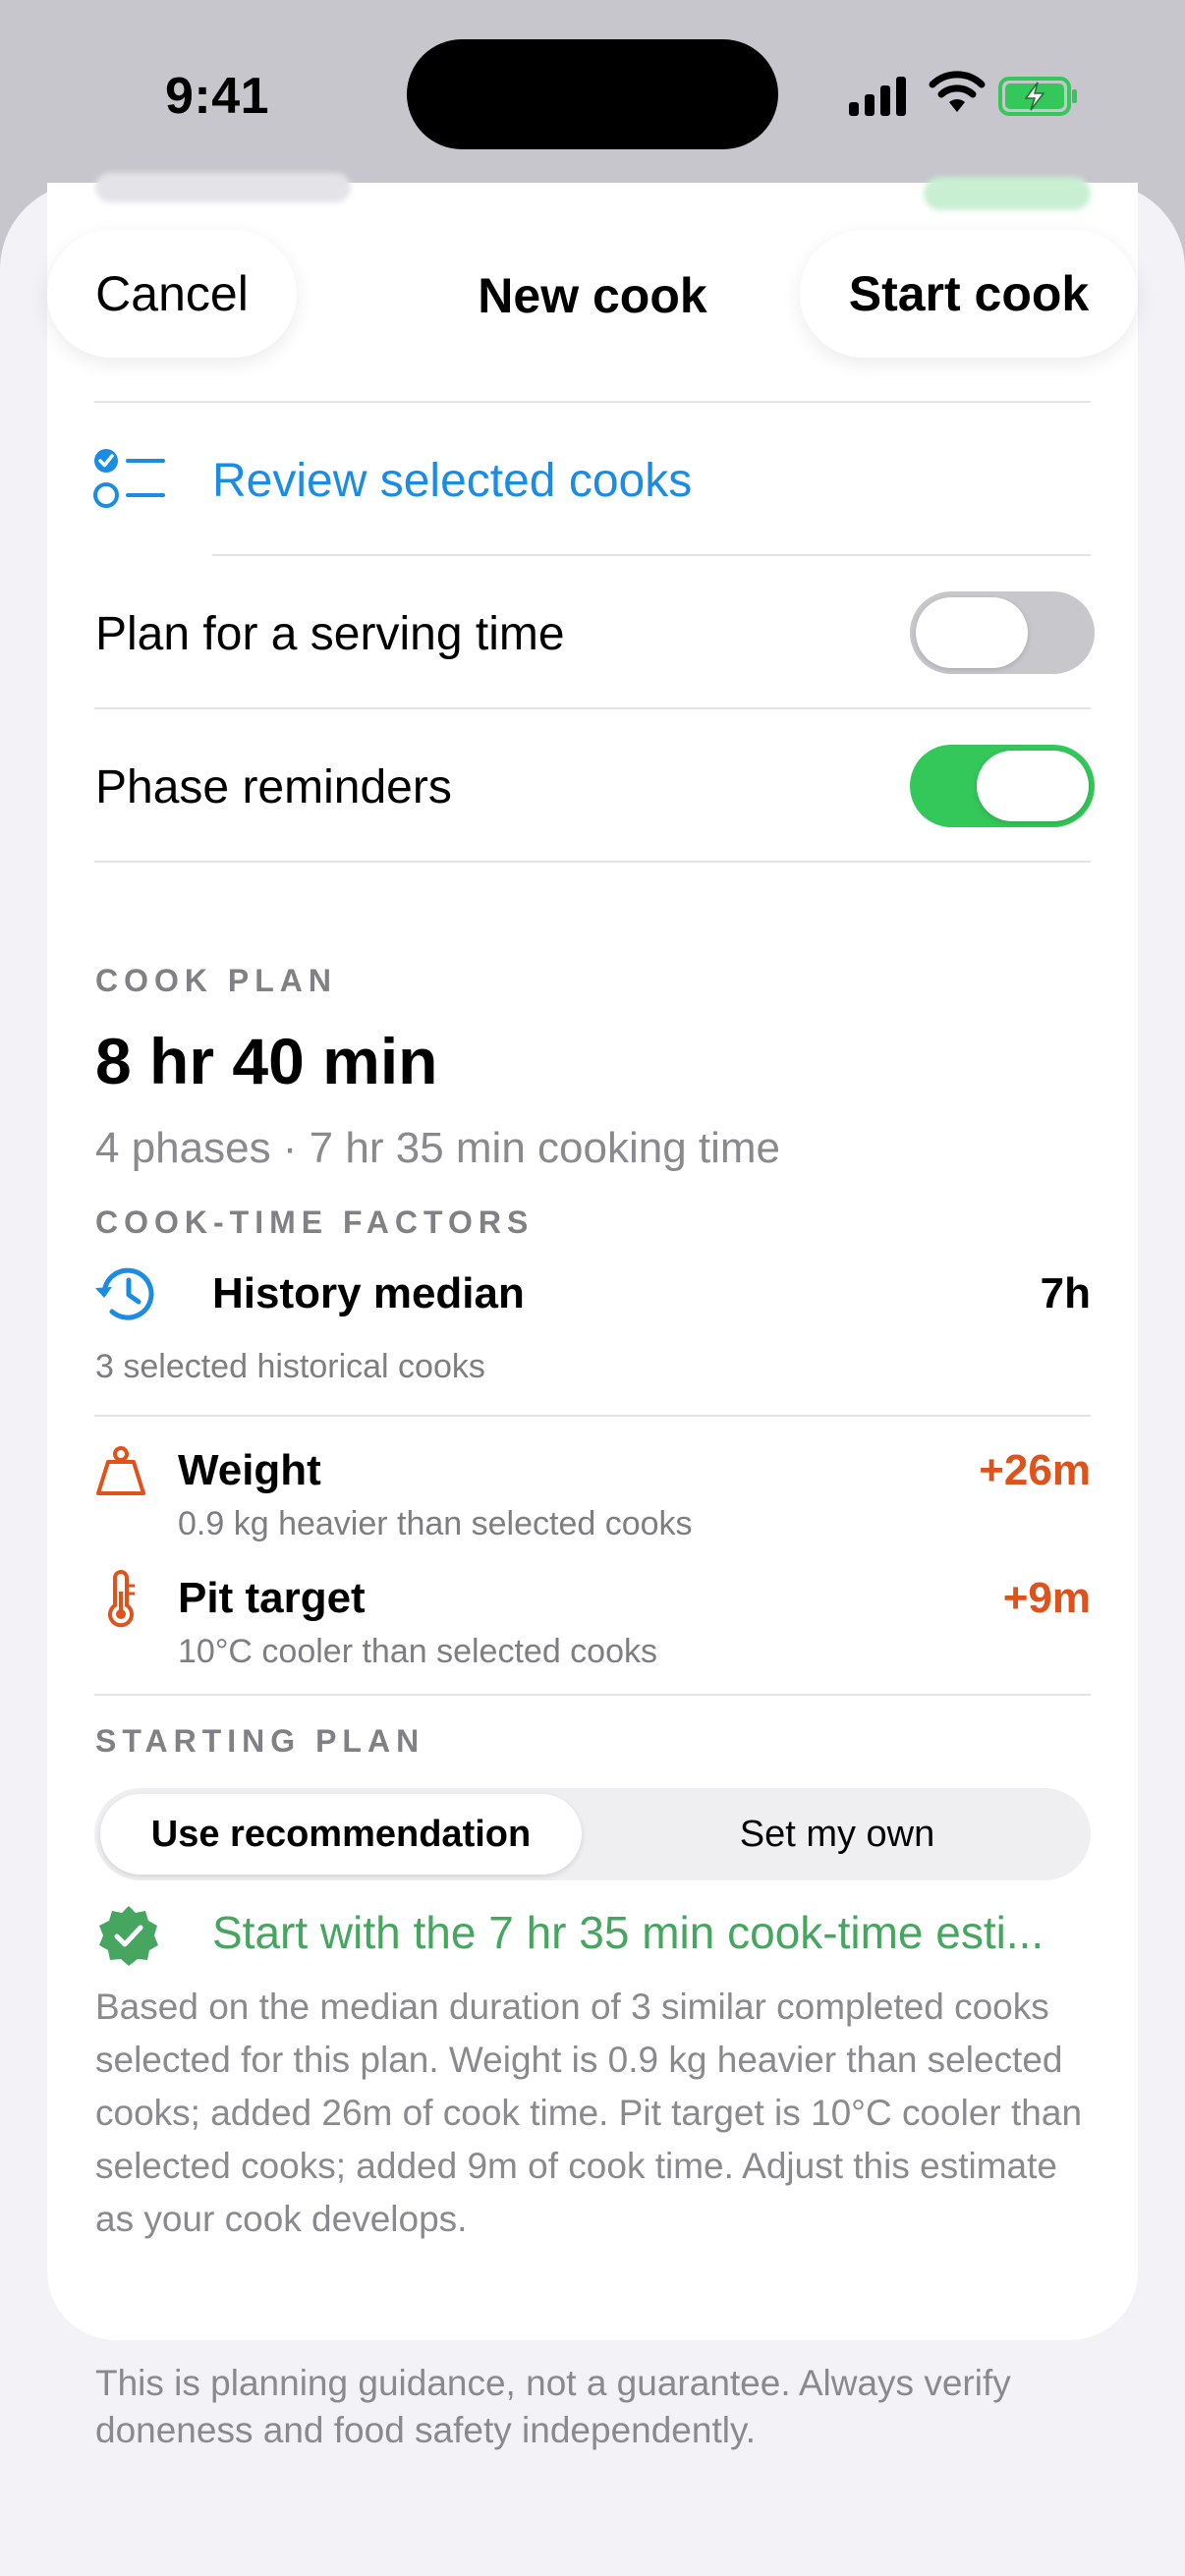 This screenshot has width=1185, height=2576. Describe the element at coordinates (1008, 193) in the screenshot. I see `scrolled-toggle-ghost` at that location.